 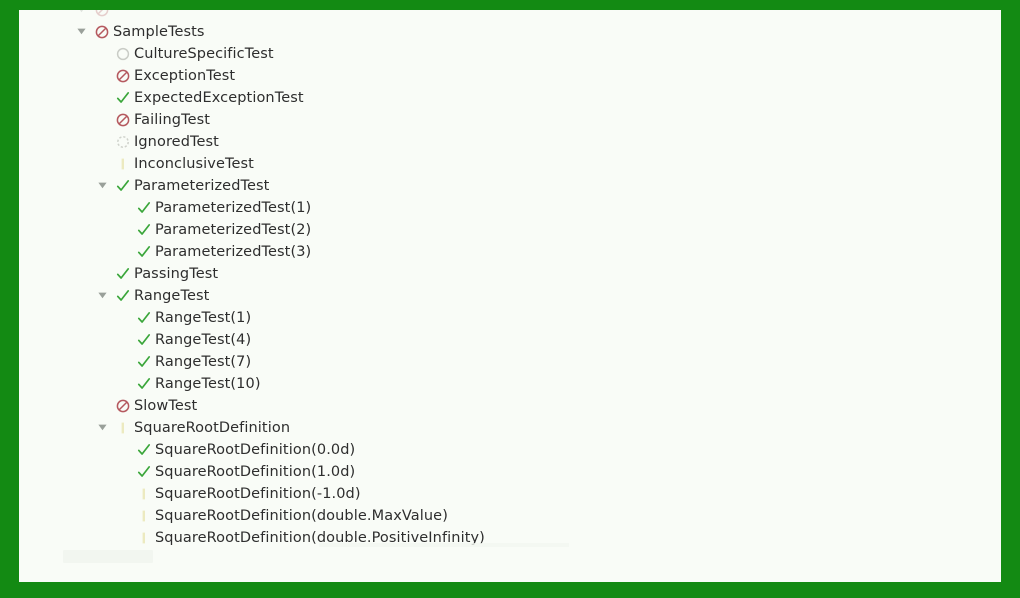 I want to click on test-ignored-icon, so click(x=122, y=142).